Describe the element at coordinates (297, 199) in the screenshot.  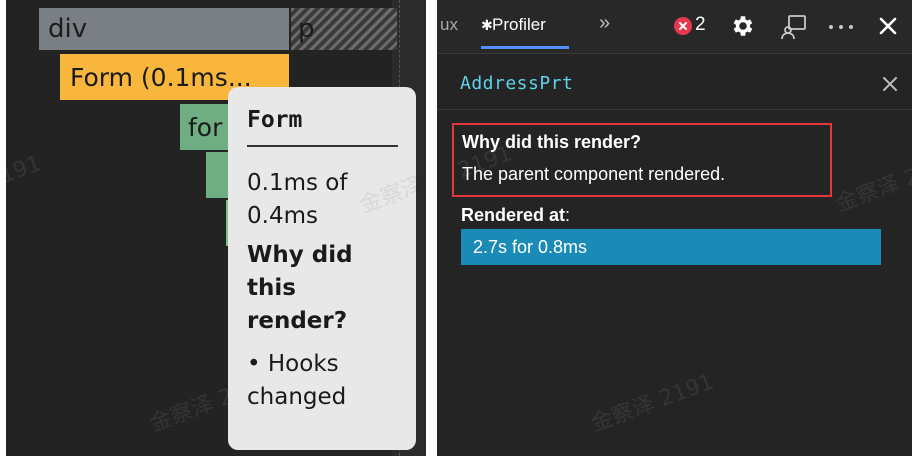
I see `tooltip-duration: 0.1ms of 0.4ms` at that location.